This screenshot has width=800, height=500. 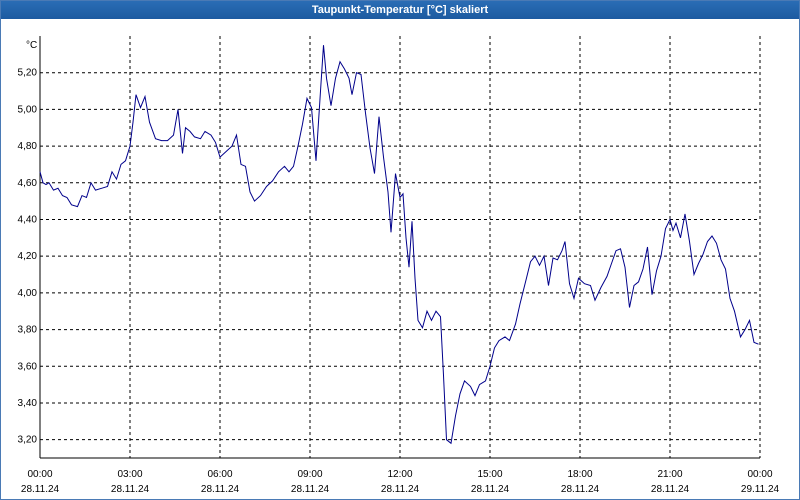 What do you see at coordinates (31, 45) in the screenshot?
I see `y-axis-unit-label: °C` at bounding box center [31, 45].